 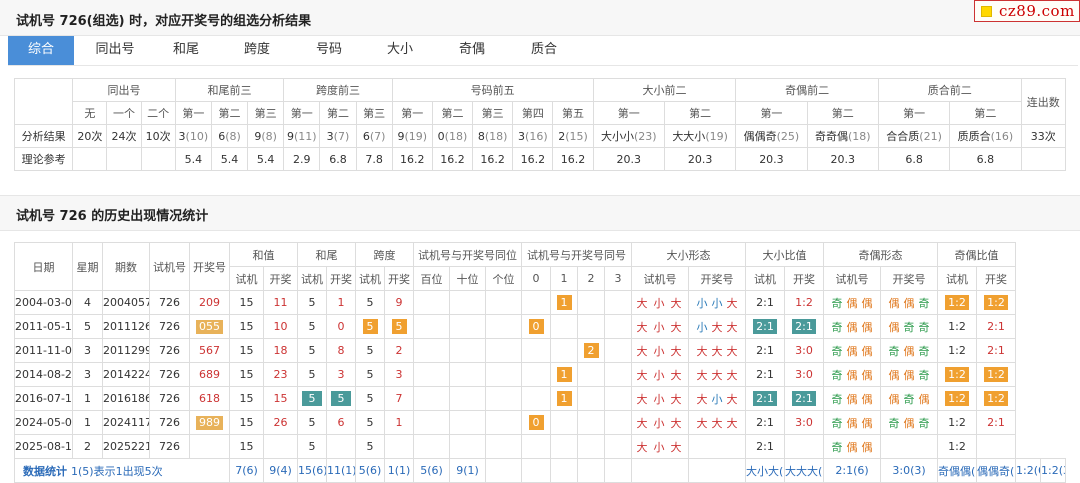 What do you see at coordinates (246, 446) in the screenshot?
I see `sum-trial-cell: 15` at bounding box center [246, 446].